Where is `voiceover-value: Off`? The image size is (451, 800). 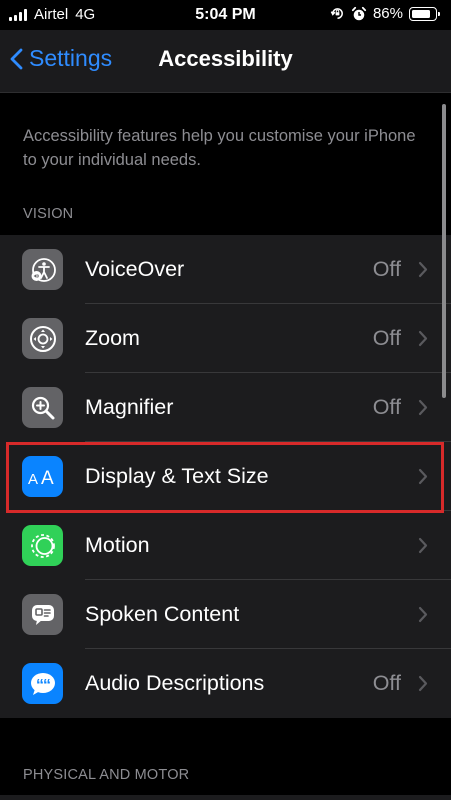
voiceover-value: Off is located at coordinates (386, 269).